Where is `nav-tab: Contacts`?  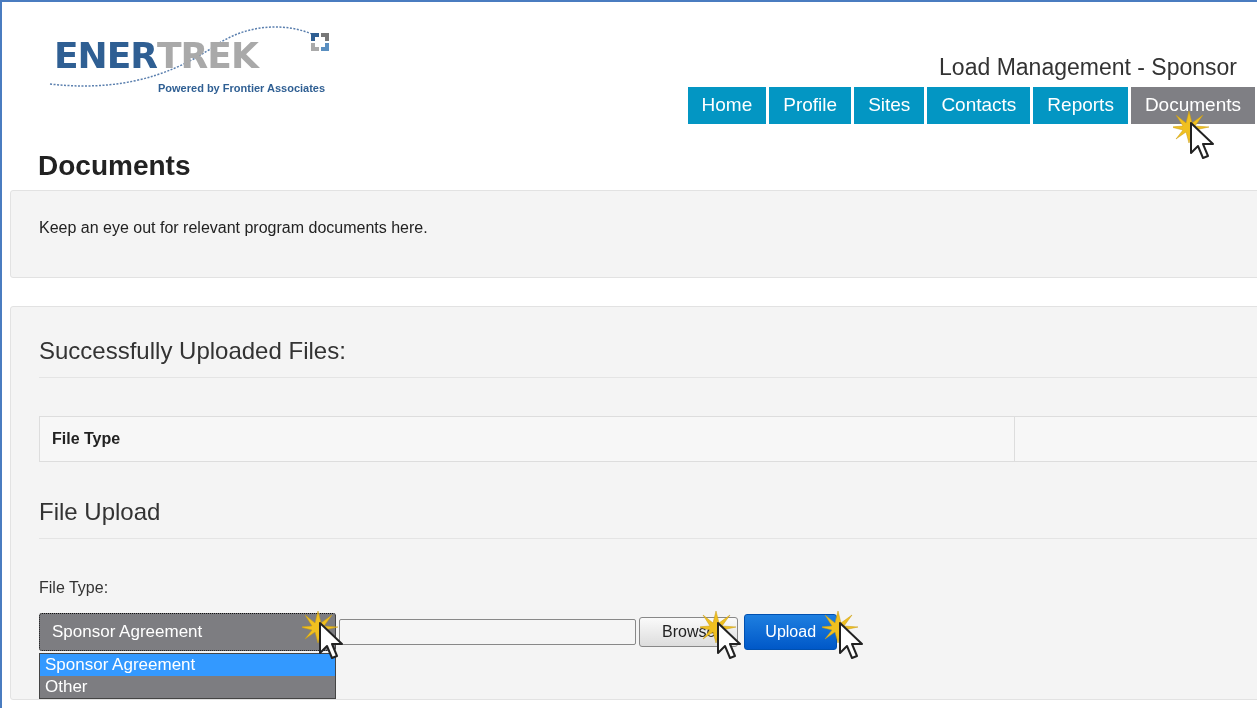 nav-tab: Contacts is located at coordinates (979, 105).